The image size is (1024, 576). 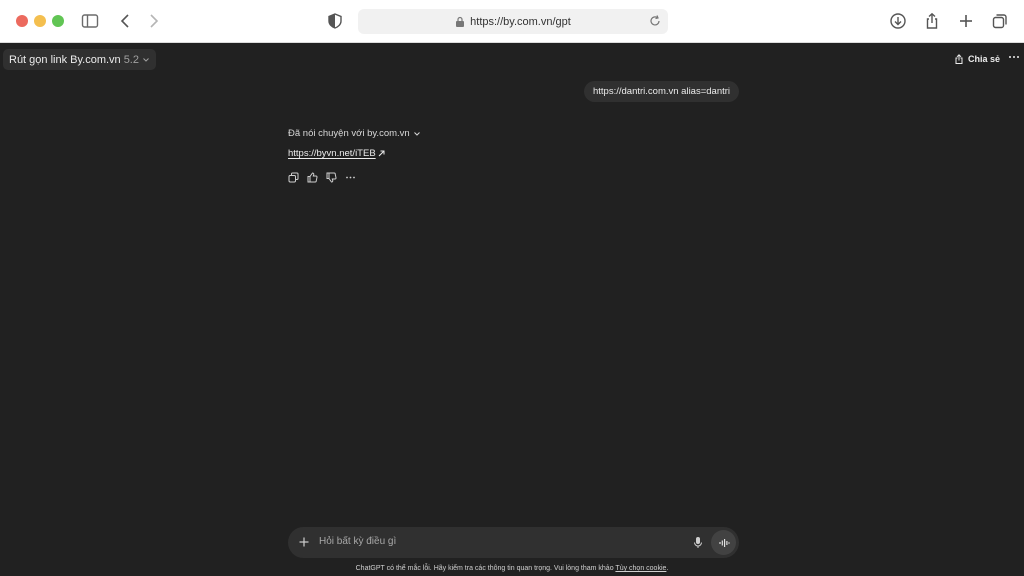 What do you see at coordinates (959, 59) in the screenshot?
I see `upload-icon` at bounding box center [959, 59].